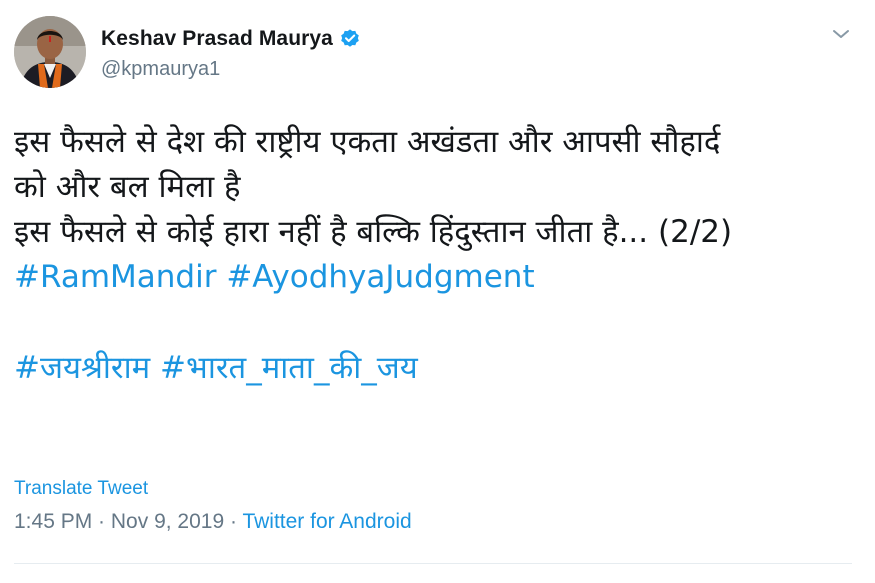  Describe the element at coordinates (433, 563) in the screenshot. I see `divider` at that location.